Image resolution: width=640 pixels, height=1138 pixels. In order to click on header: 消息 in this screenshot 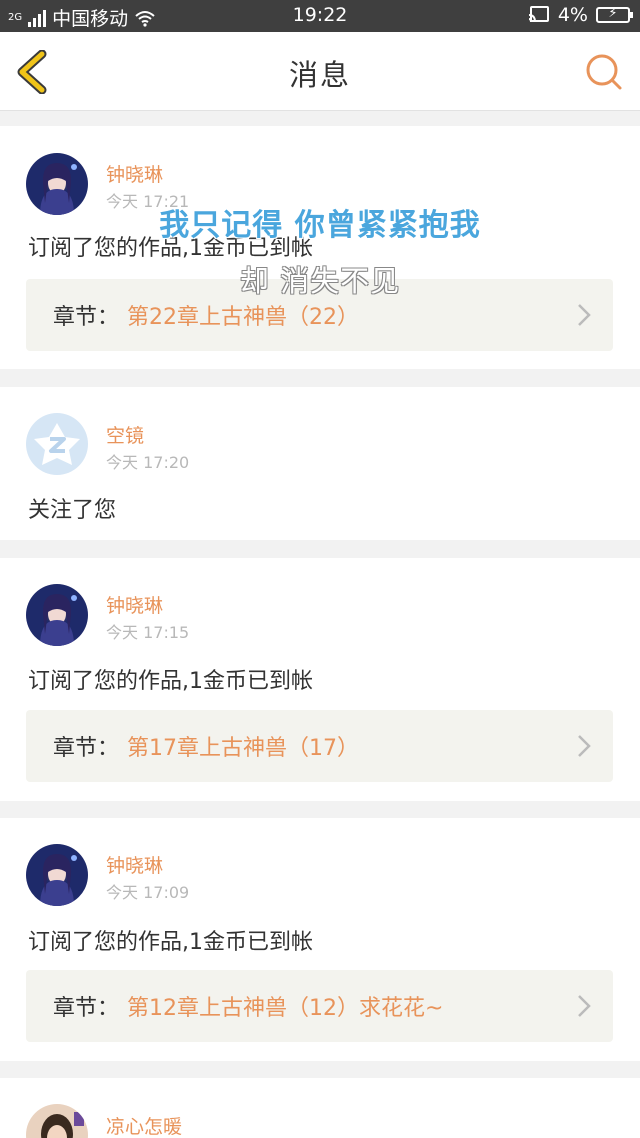, I will do `click(320, 71)`.